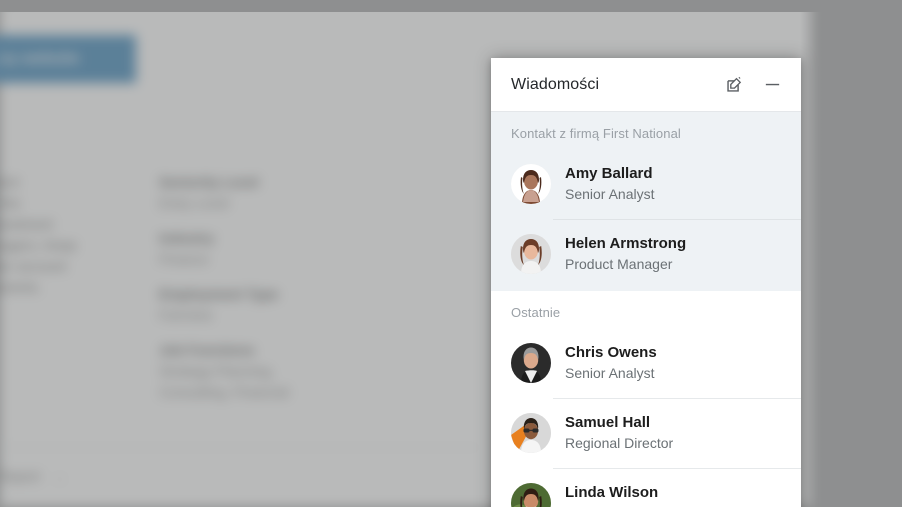 This screenshot has height=507, width=902. I want to click on background-report-link: Report ⌄, so click(33, 476).